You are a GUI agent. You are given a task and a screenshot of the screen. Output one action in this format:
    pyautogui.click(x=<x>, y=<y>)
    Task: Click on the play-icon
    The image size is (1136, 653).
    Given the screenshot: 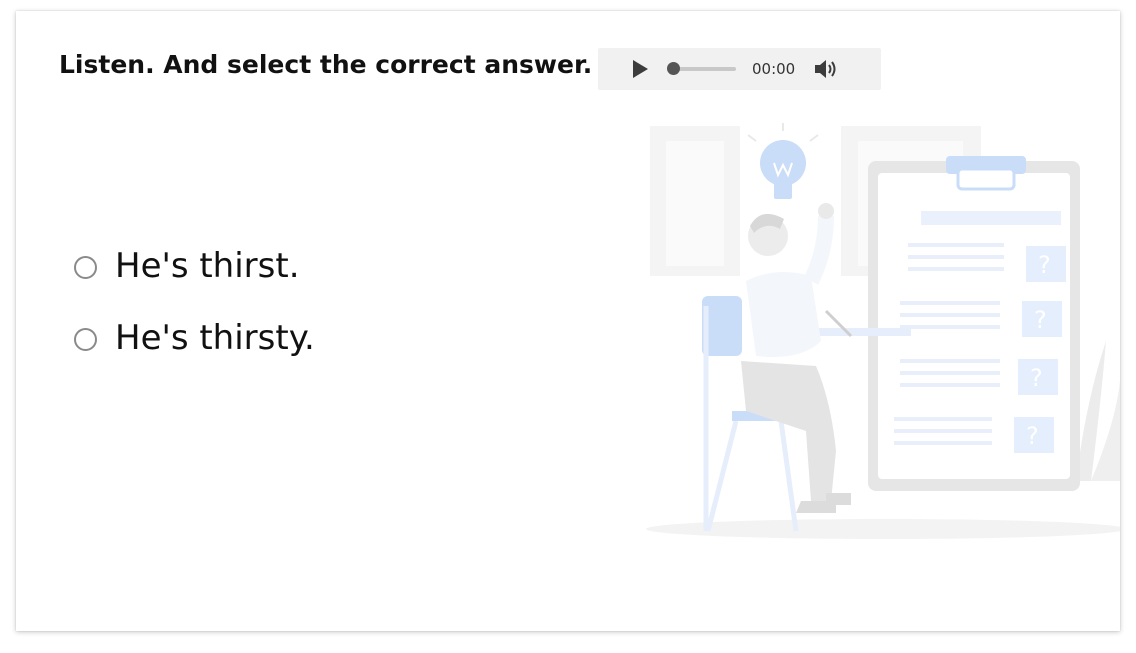 What is the action you would take?
    pyautogui.click(x=640, y=69)
    